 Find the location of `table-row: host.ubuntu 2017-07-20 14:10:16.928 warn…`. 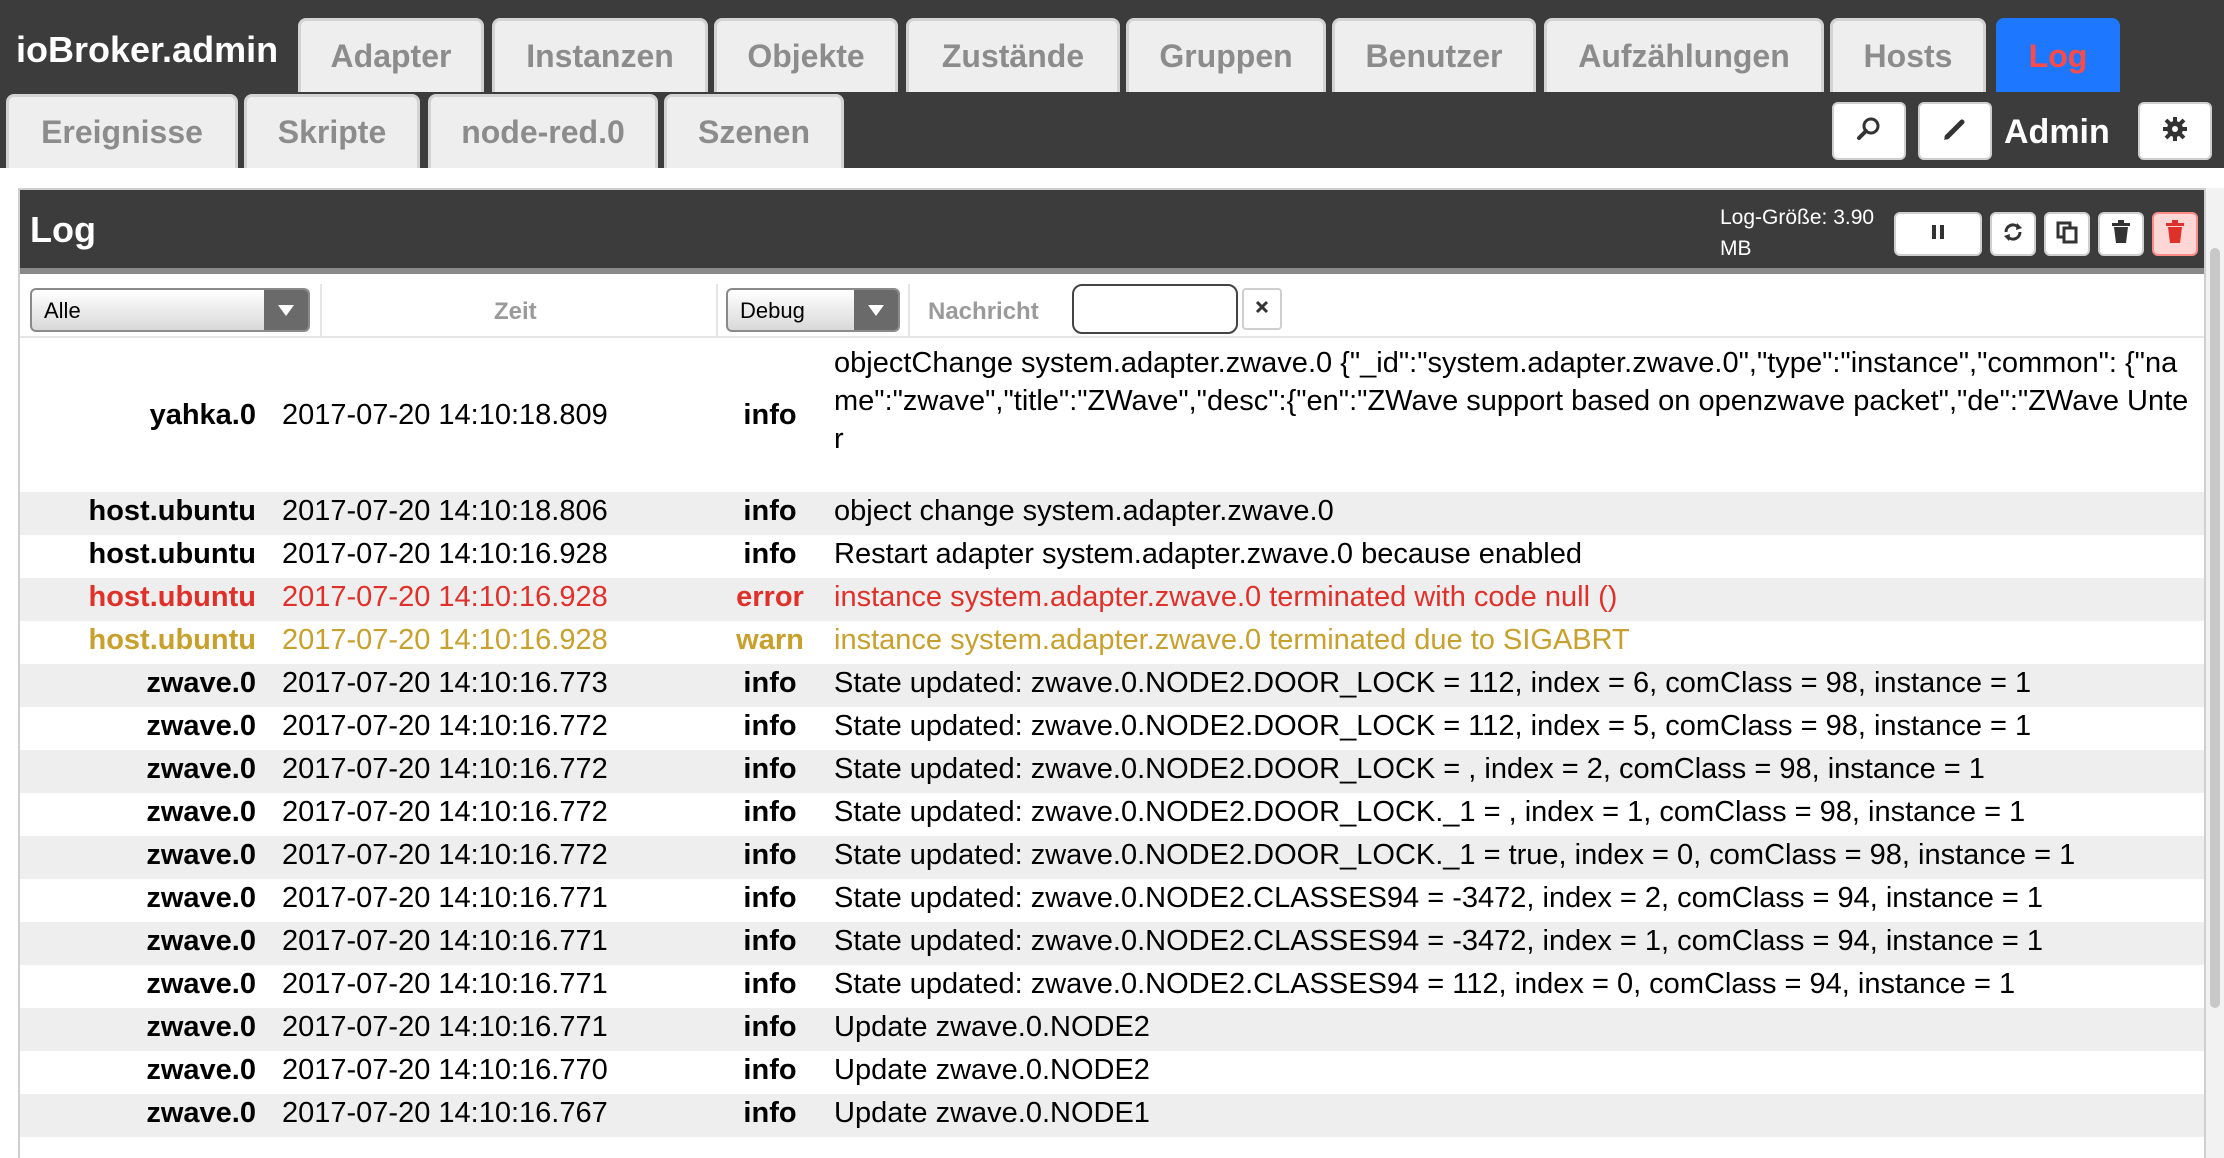

table-row: host.ubuntu 2017-07-20 14:10:16.928 warn… is located at coordinates (1112, 642).